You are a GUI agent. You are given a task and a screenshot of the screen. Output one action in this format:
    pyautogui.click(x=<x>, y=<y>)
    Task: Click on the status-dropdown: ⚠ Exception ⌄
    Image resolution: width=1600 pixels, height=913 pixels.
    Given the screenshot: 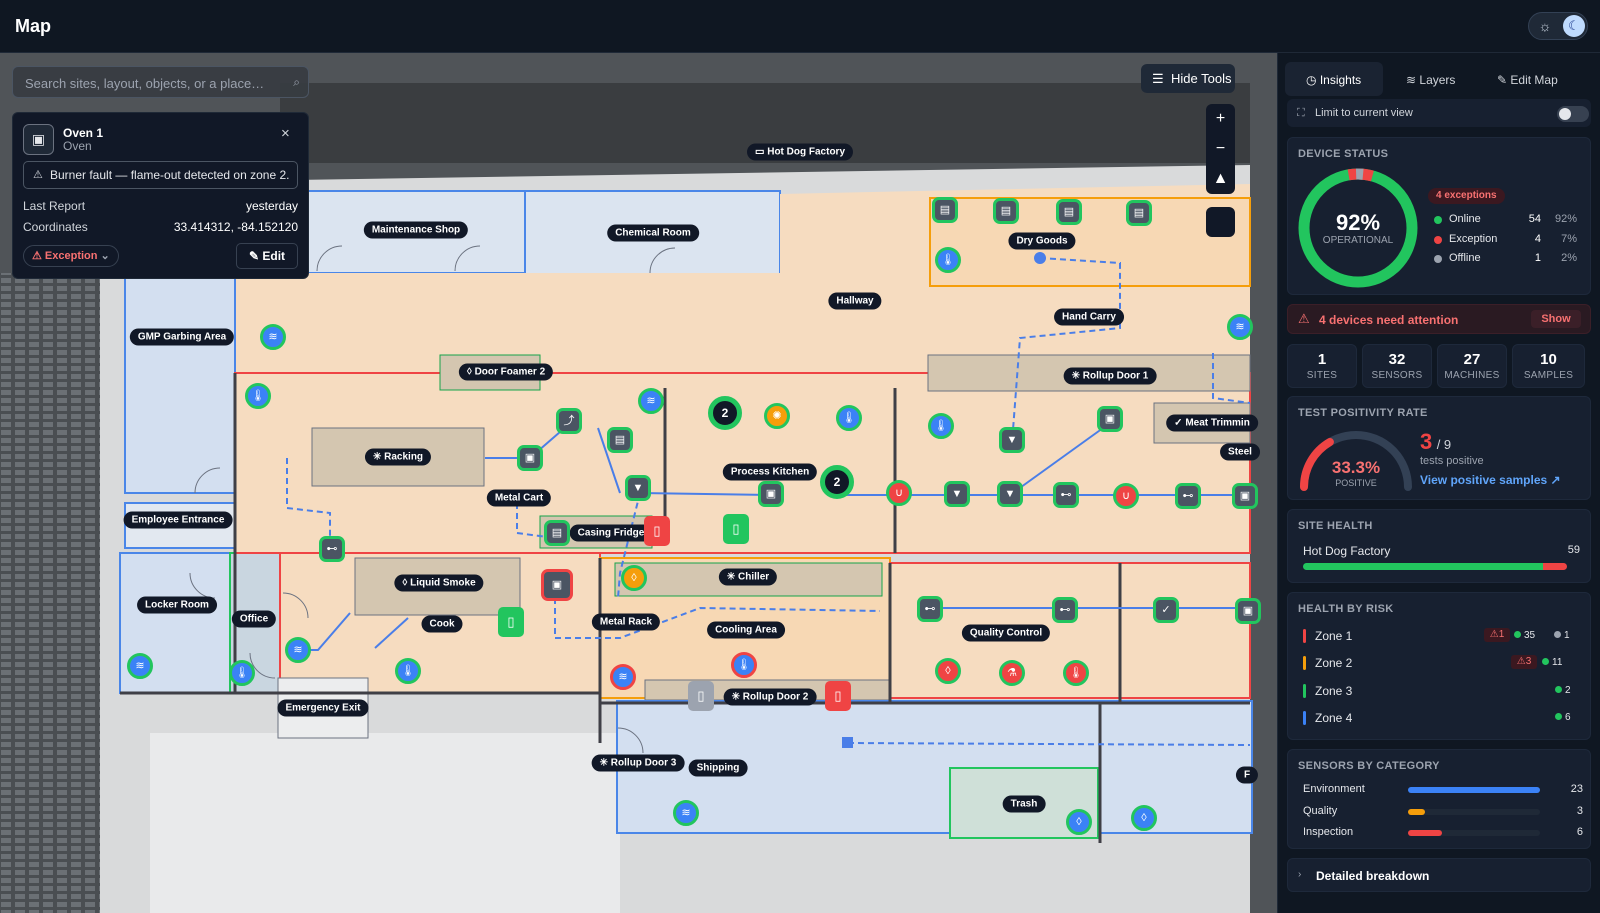 What is the action you would take?
    pyautogui.click(x=71, y=256)
    